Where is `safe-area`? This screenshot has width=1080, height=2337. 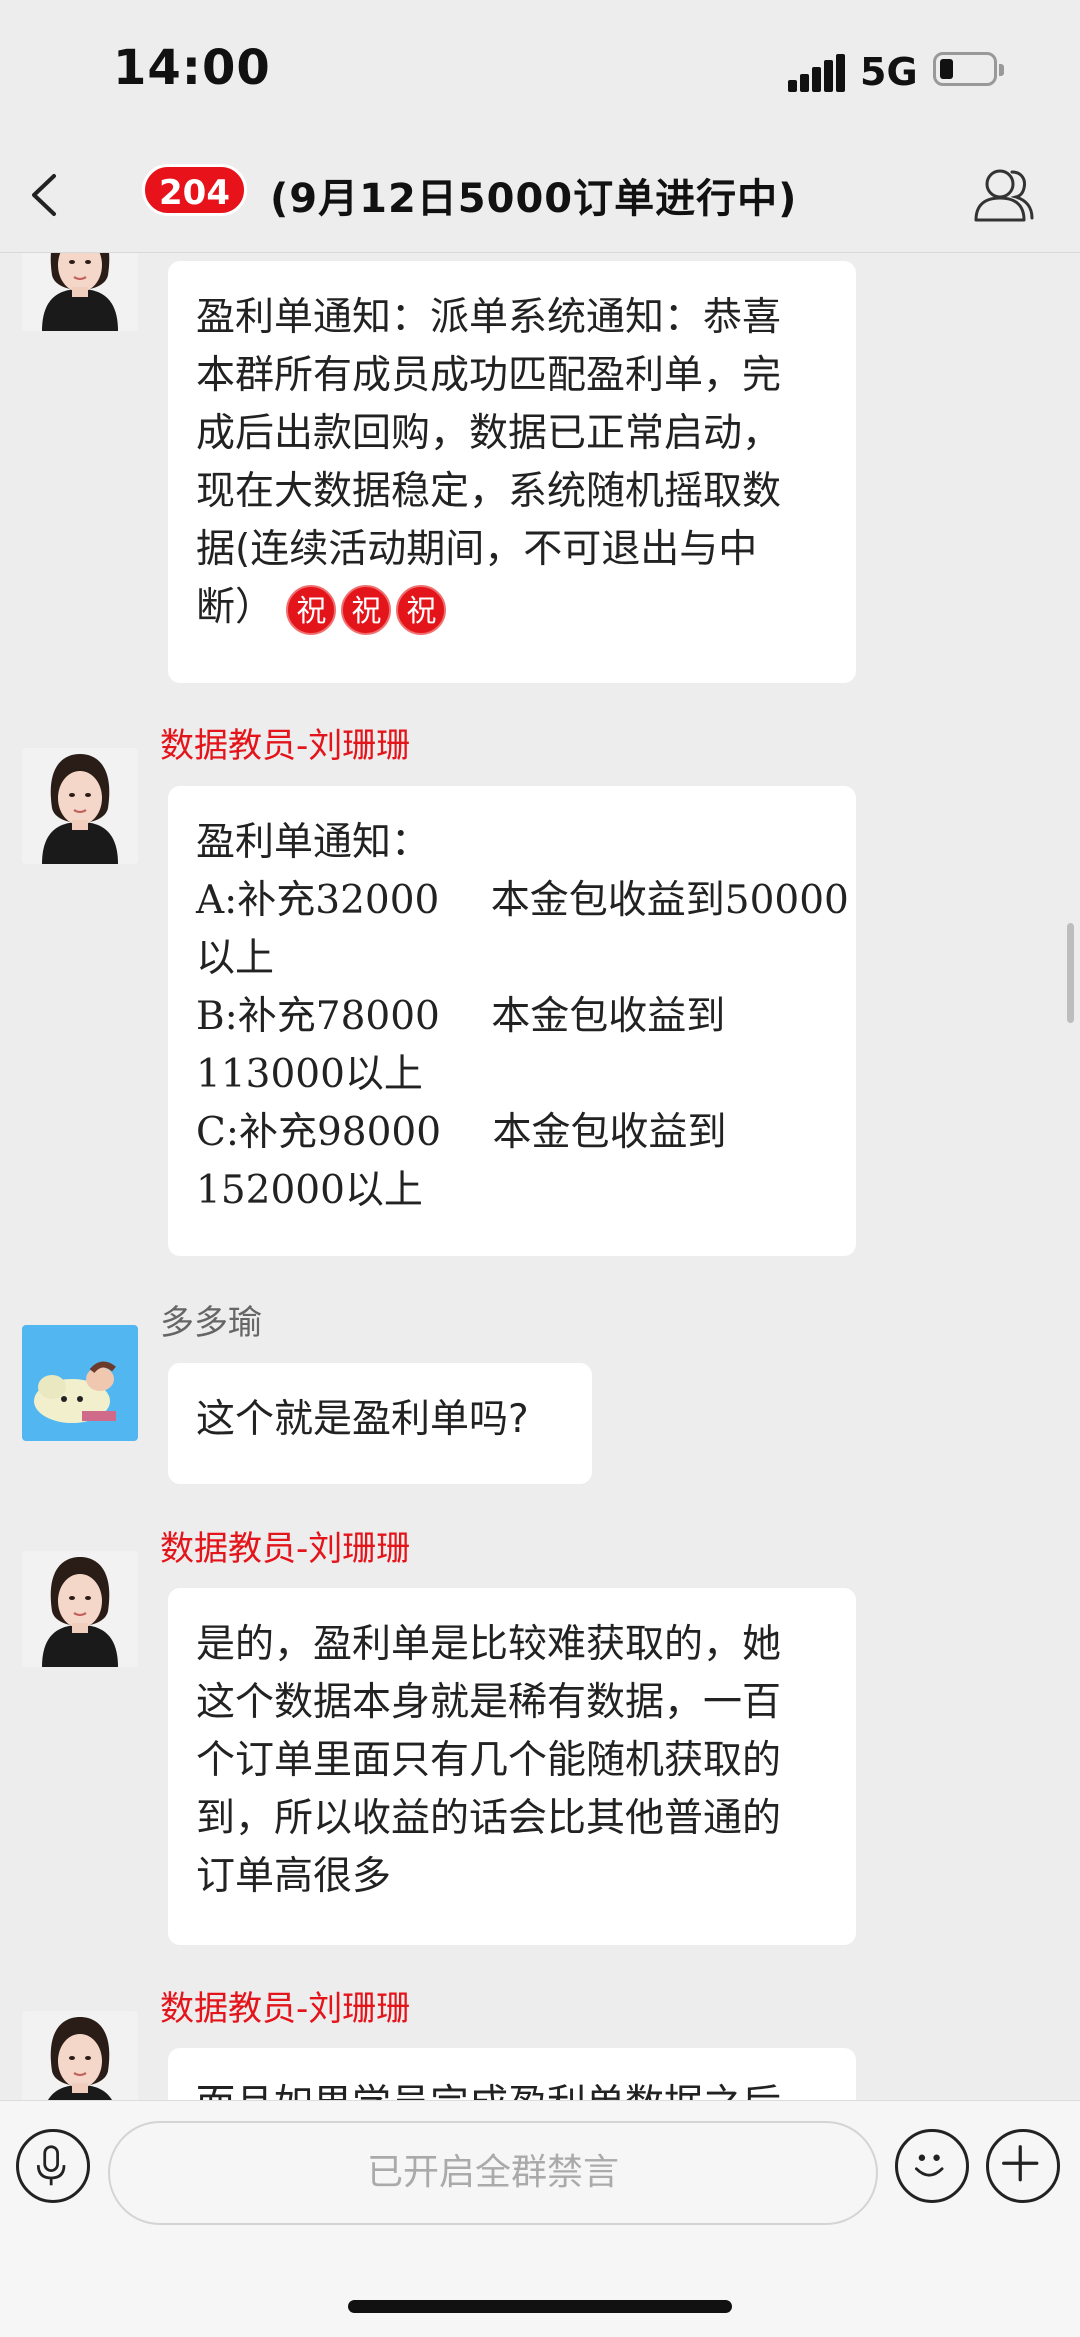 safe-area is located at coordinates (540, 2288).